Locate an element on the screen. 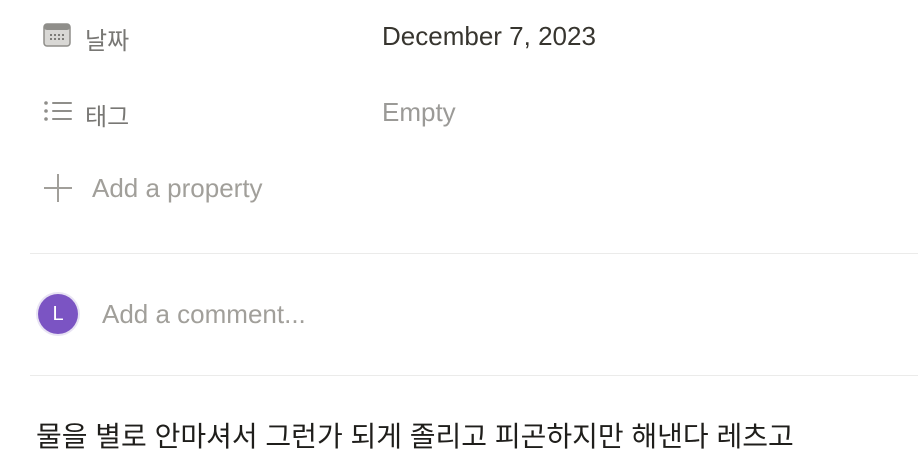 The image size is (918, 466). page-body-text: 물을 별로 안마셔서 그런가 되게 졸리고 피곤하지만 해낸다 레츠고 is located at coordinates (415, 435).